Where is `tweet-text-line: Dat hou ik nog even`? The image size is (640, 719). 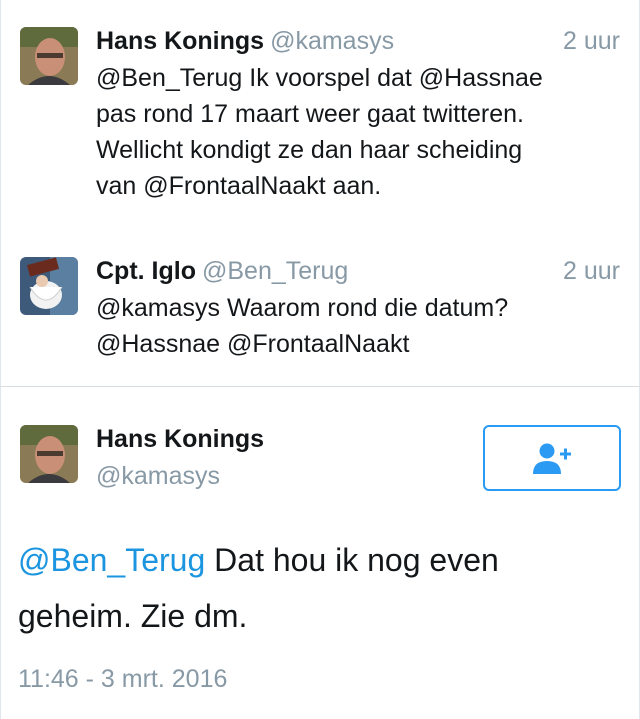 tweet-text-line: Dat hou ik nog even is located at coordinates (352, 560).